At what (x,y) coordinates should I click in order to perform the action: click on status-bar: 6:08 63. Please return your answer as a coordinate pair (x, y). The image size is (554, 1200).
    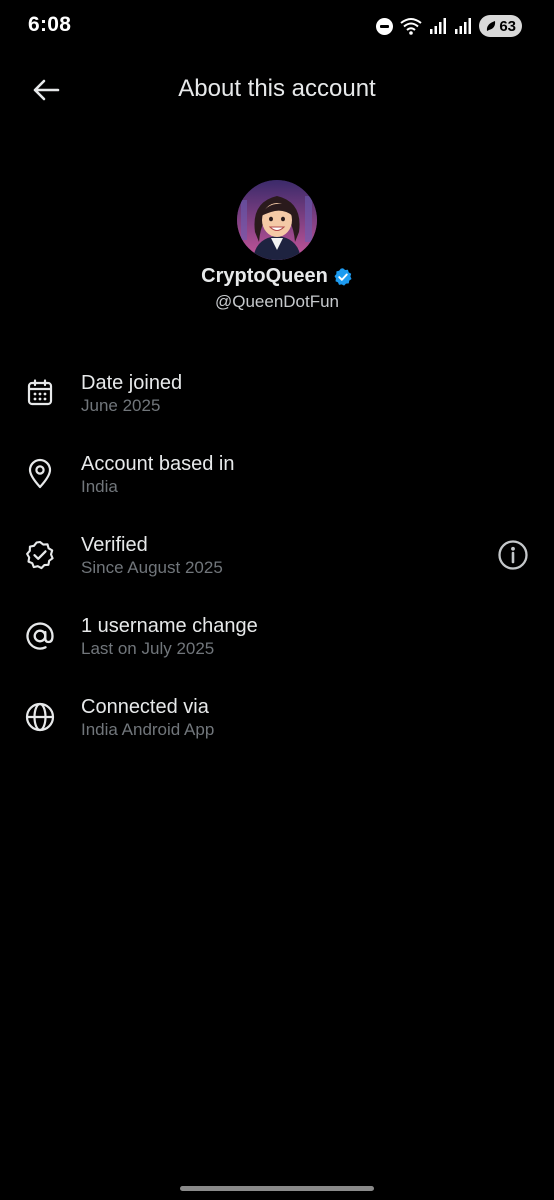
    Looking at the image, I should click on (277, 26).